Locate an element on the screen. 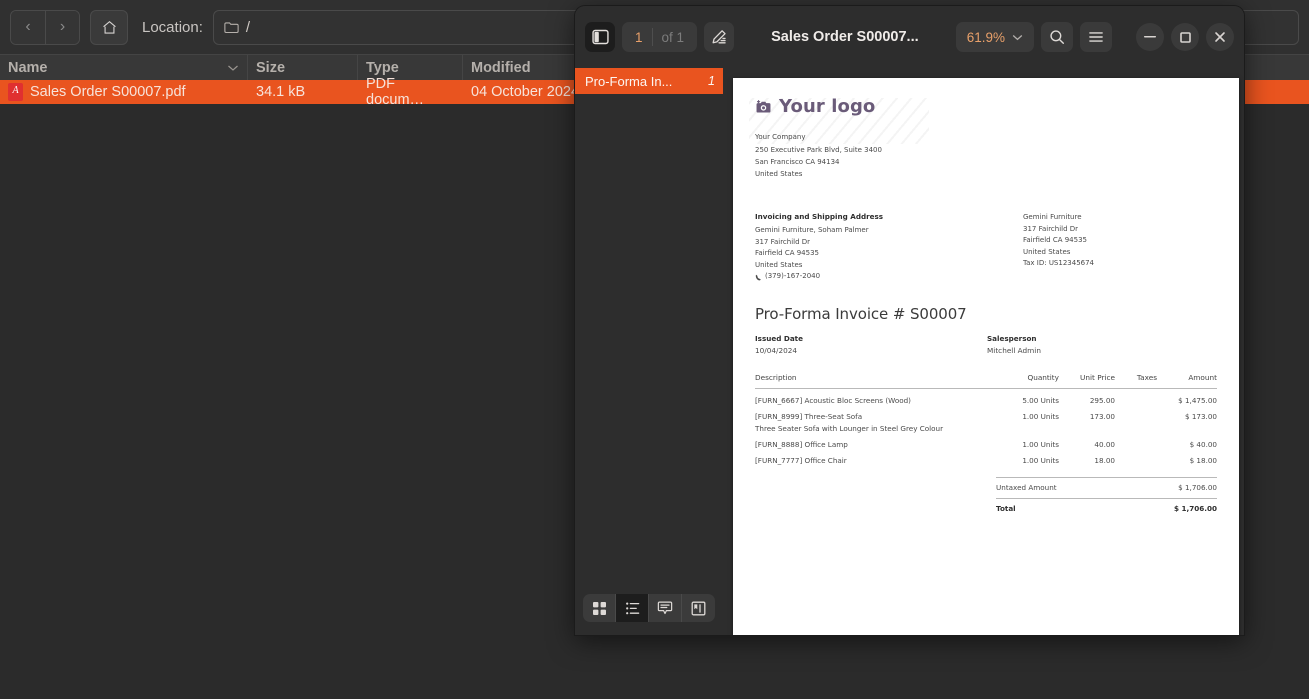 The image size is (1309, 699). home-button is located at coordinates (109, 27).